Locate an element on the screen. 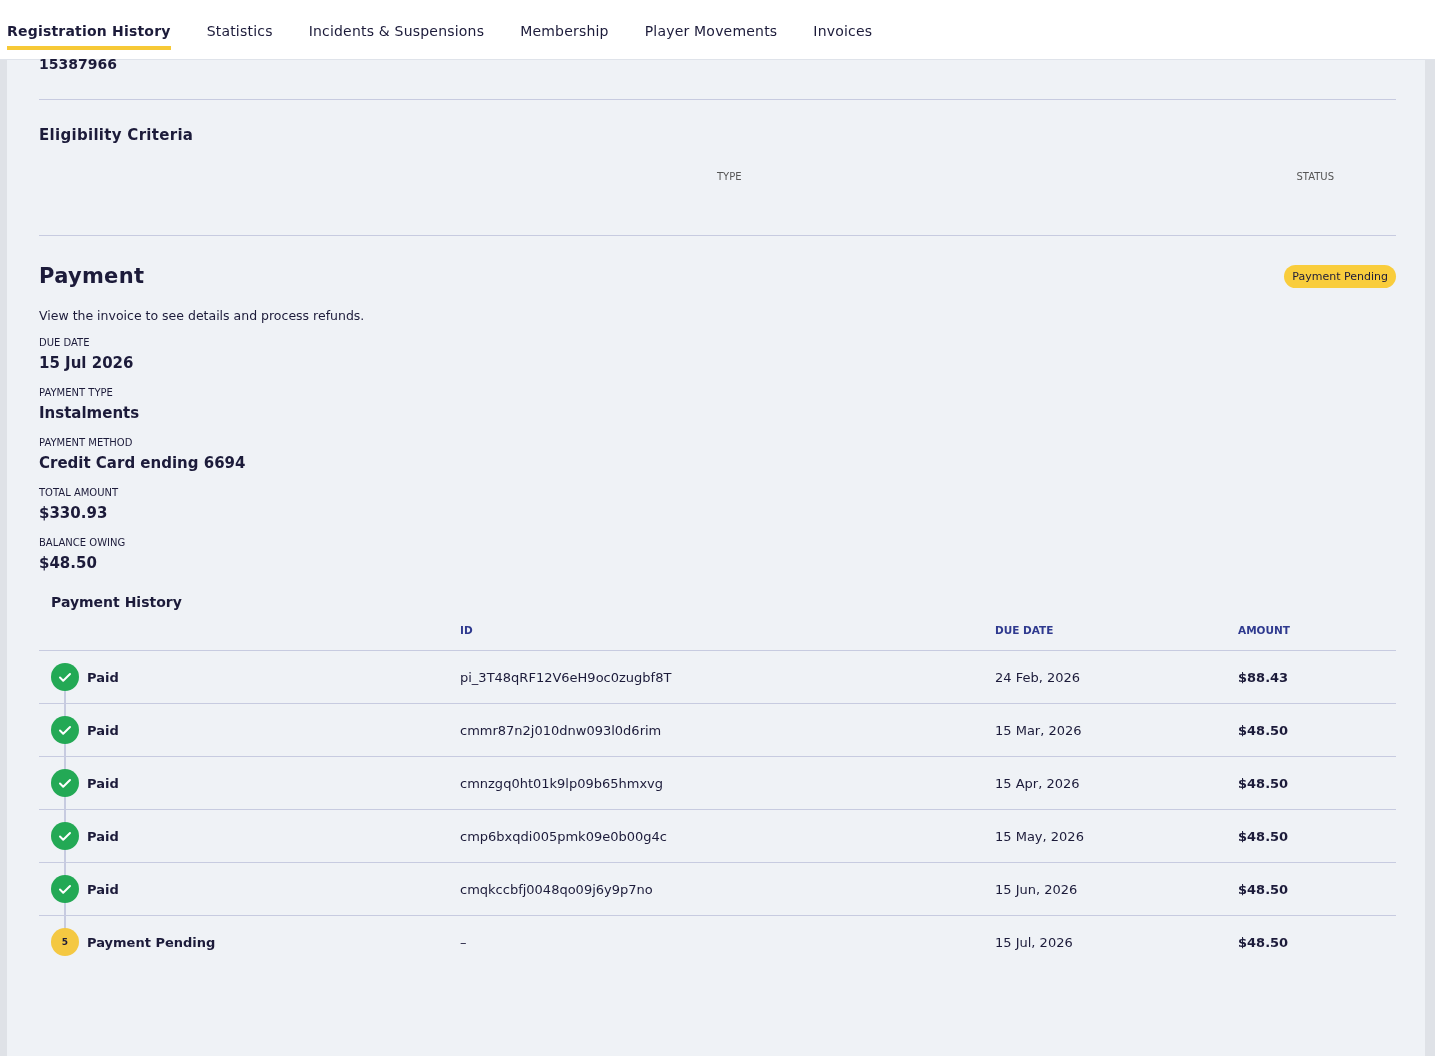 This screenshot has width=1435, height=1056. field-label: BALANCE OWING is located at coordinates (83, 542).